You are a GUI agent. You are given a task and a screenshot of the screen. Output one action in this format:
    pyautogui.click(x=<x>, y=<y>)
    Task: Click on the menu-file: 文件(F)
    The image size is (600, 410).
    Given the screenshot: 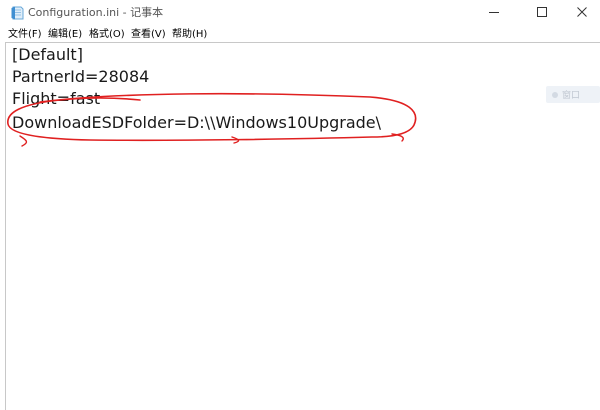 What is the action you would take?
    pyautogui.click(x=25, y=32)
    